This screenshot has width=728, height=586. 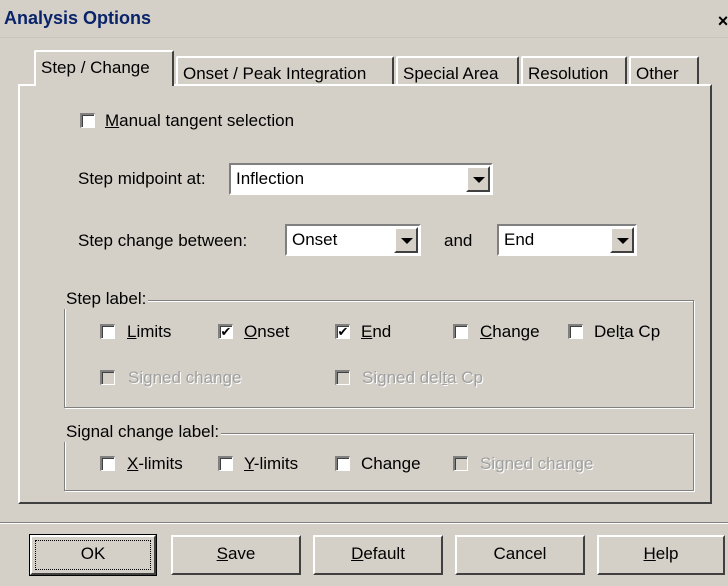 What do you see at coordinates (185, 377) in the screenshot?
I see `signed-change-label: Signed change` at bounding box center [185, 377].